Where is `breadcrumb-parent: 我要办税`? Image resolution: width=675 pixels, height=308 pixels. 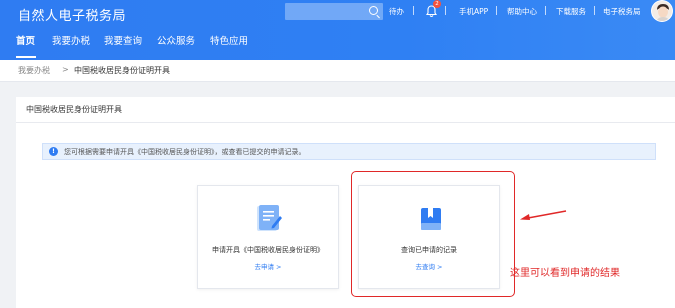
breadcrumb-parent: 我要办税 is located at coordinates (34, 70).